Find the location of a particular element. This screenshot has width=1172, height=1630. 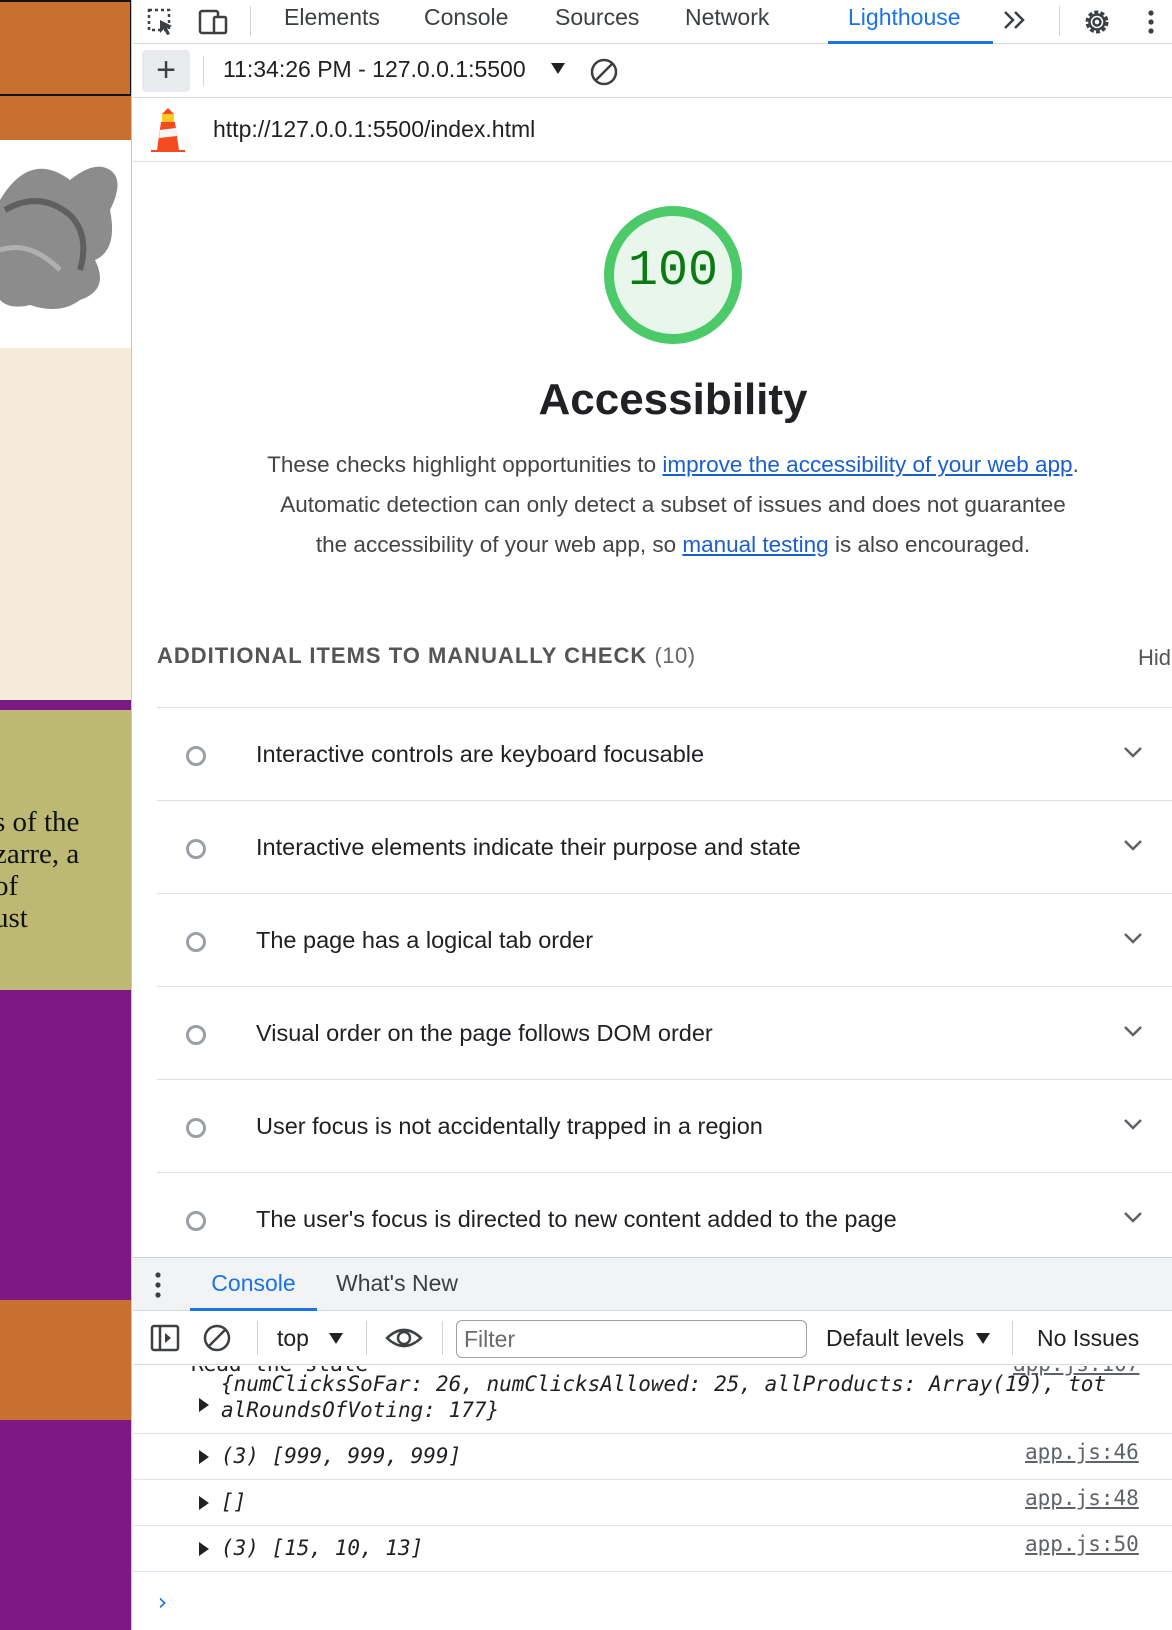

clear-console-icon is located at coordinates (217, 1338).